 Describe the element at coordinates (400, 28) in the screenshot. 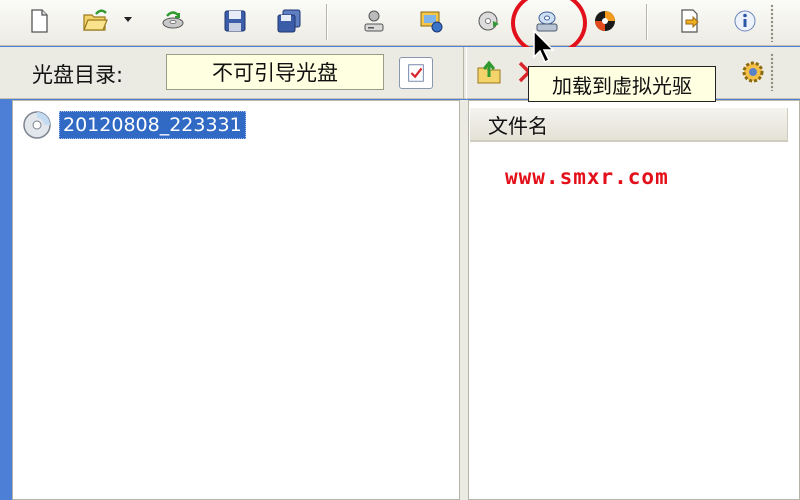

I see `main-toolbar` at that location.